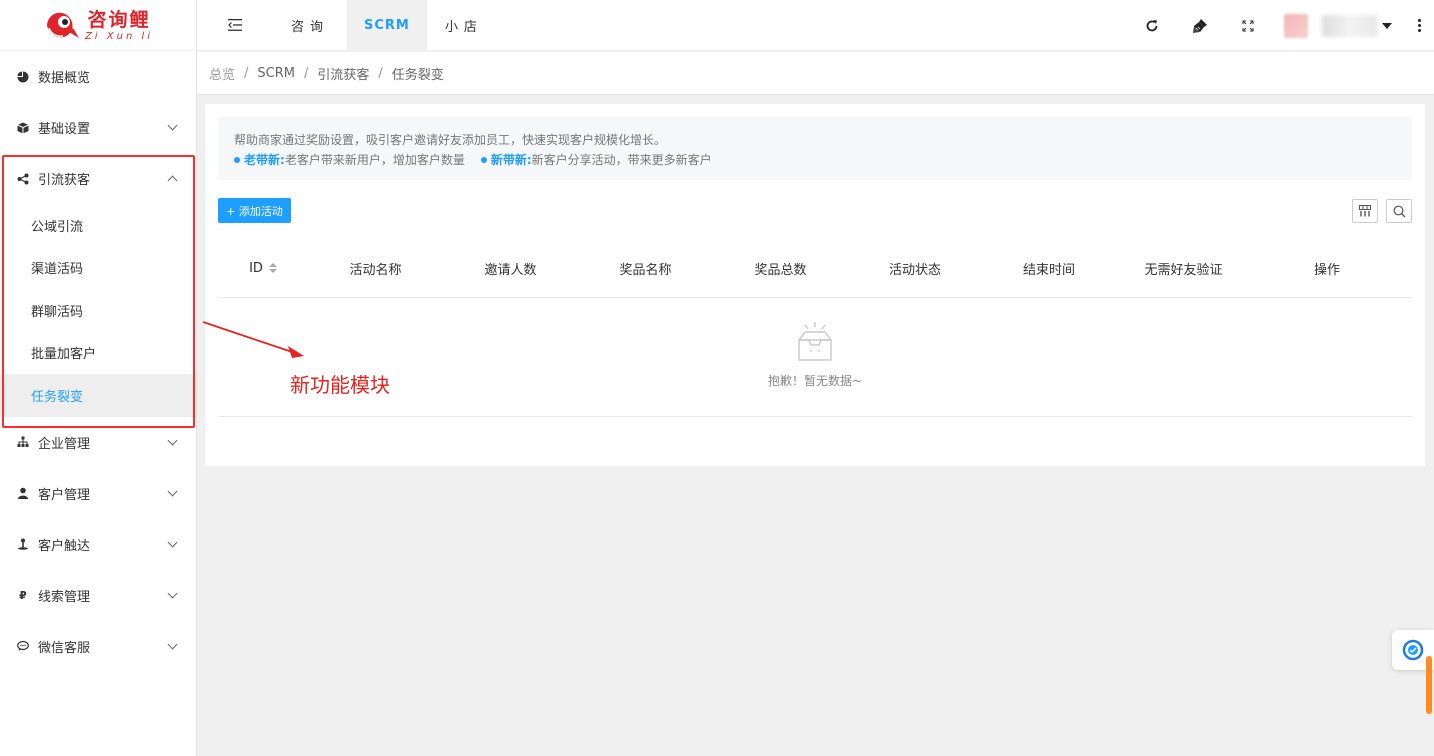 This screenshot has height=756, width=1434. I want to click on tip-description: 帮助商家通过奖励设置，吸引客户邀请好友添加员工，快速实现客户规模化增长。, so click(450, 140).